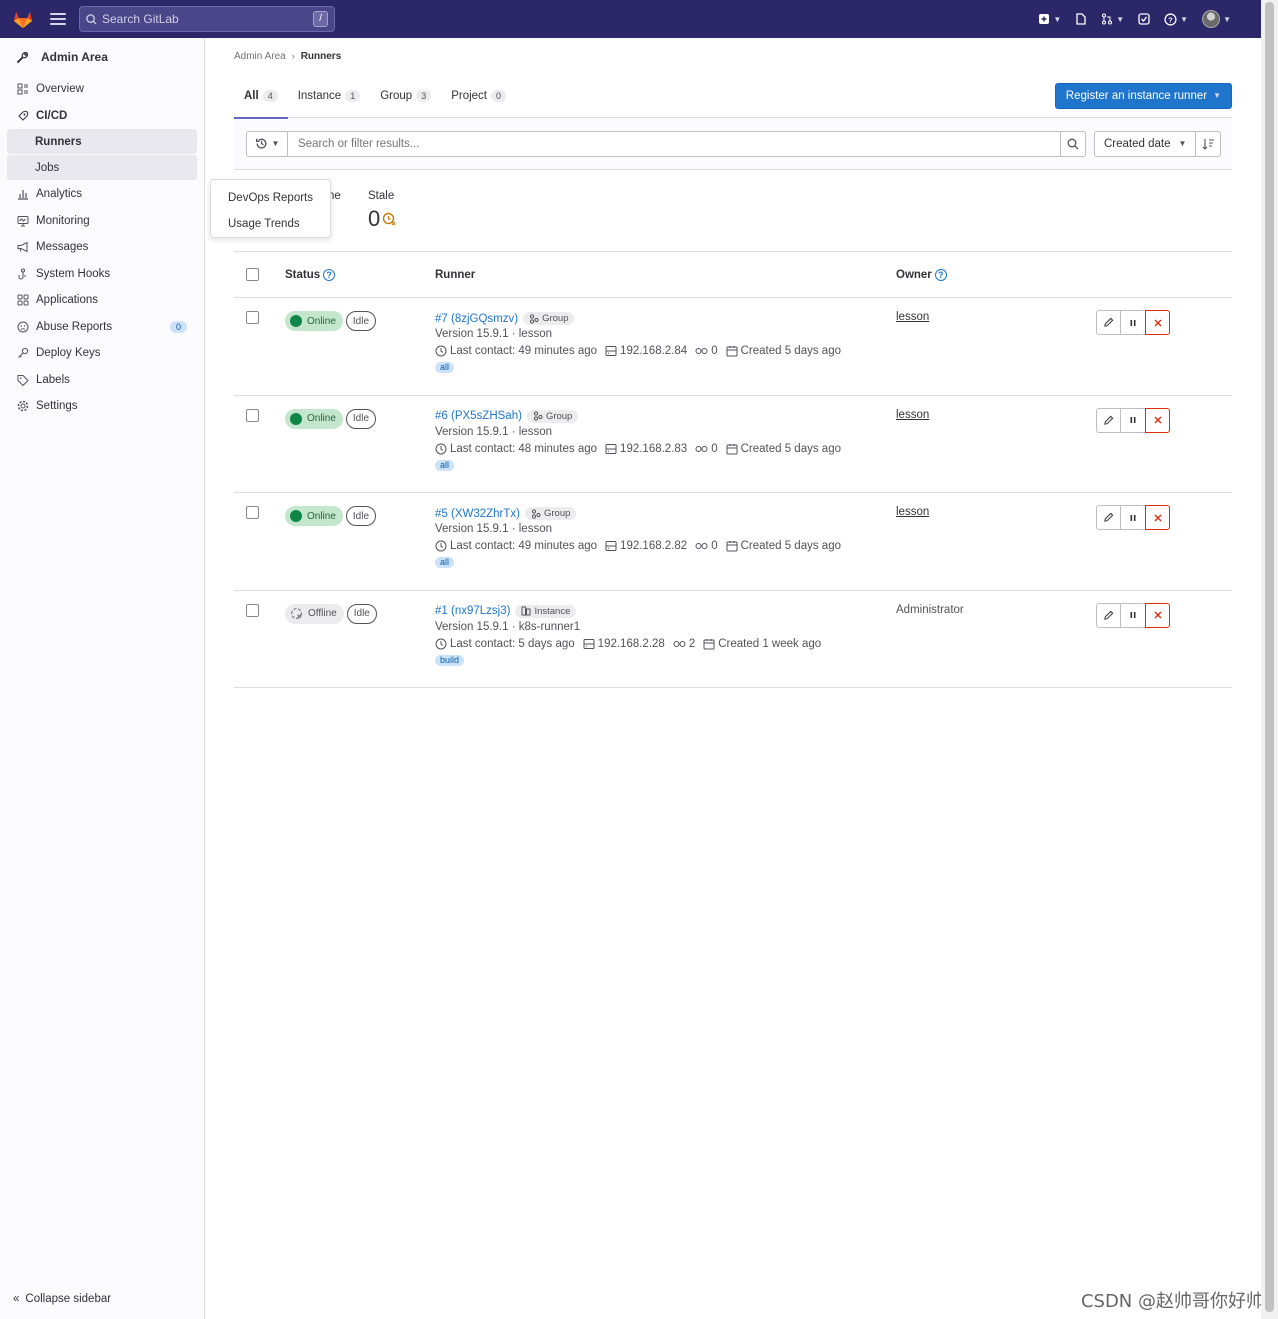 This screenshot has width=1278, height=1319. I want to click on sidebar-item-analytics: Analytics, so click(102, 194).